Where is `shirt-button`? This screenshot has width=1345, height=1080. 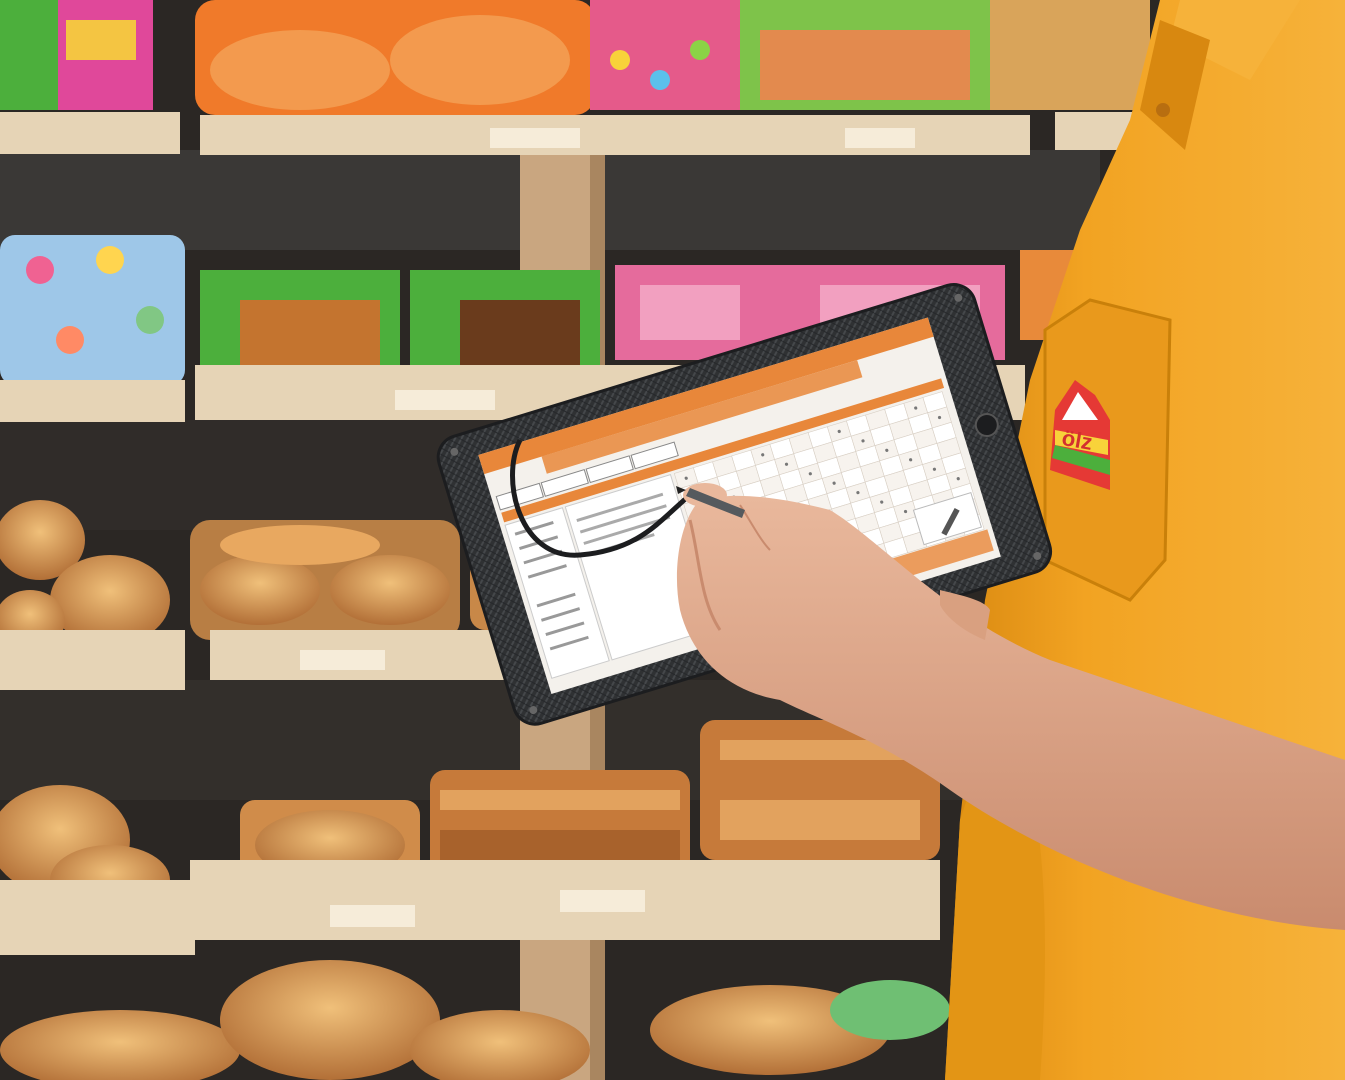
shirt-button is located at coordinates (1163, 110).